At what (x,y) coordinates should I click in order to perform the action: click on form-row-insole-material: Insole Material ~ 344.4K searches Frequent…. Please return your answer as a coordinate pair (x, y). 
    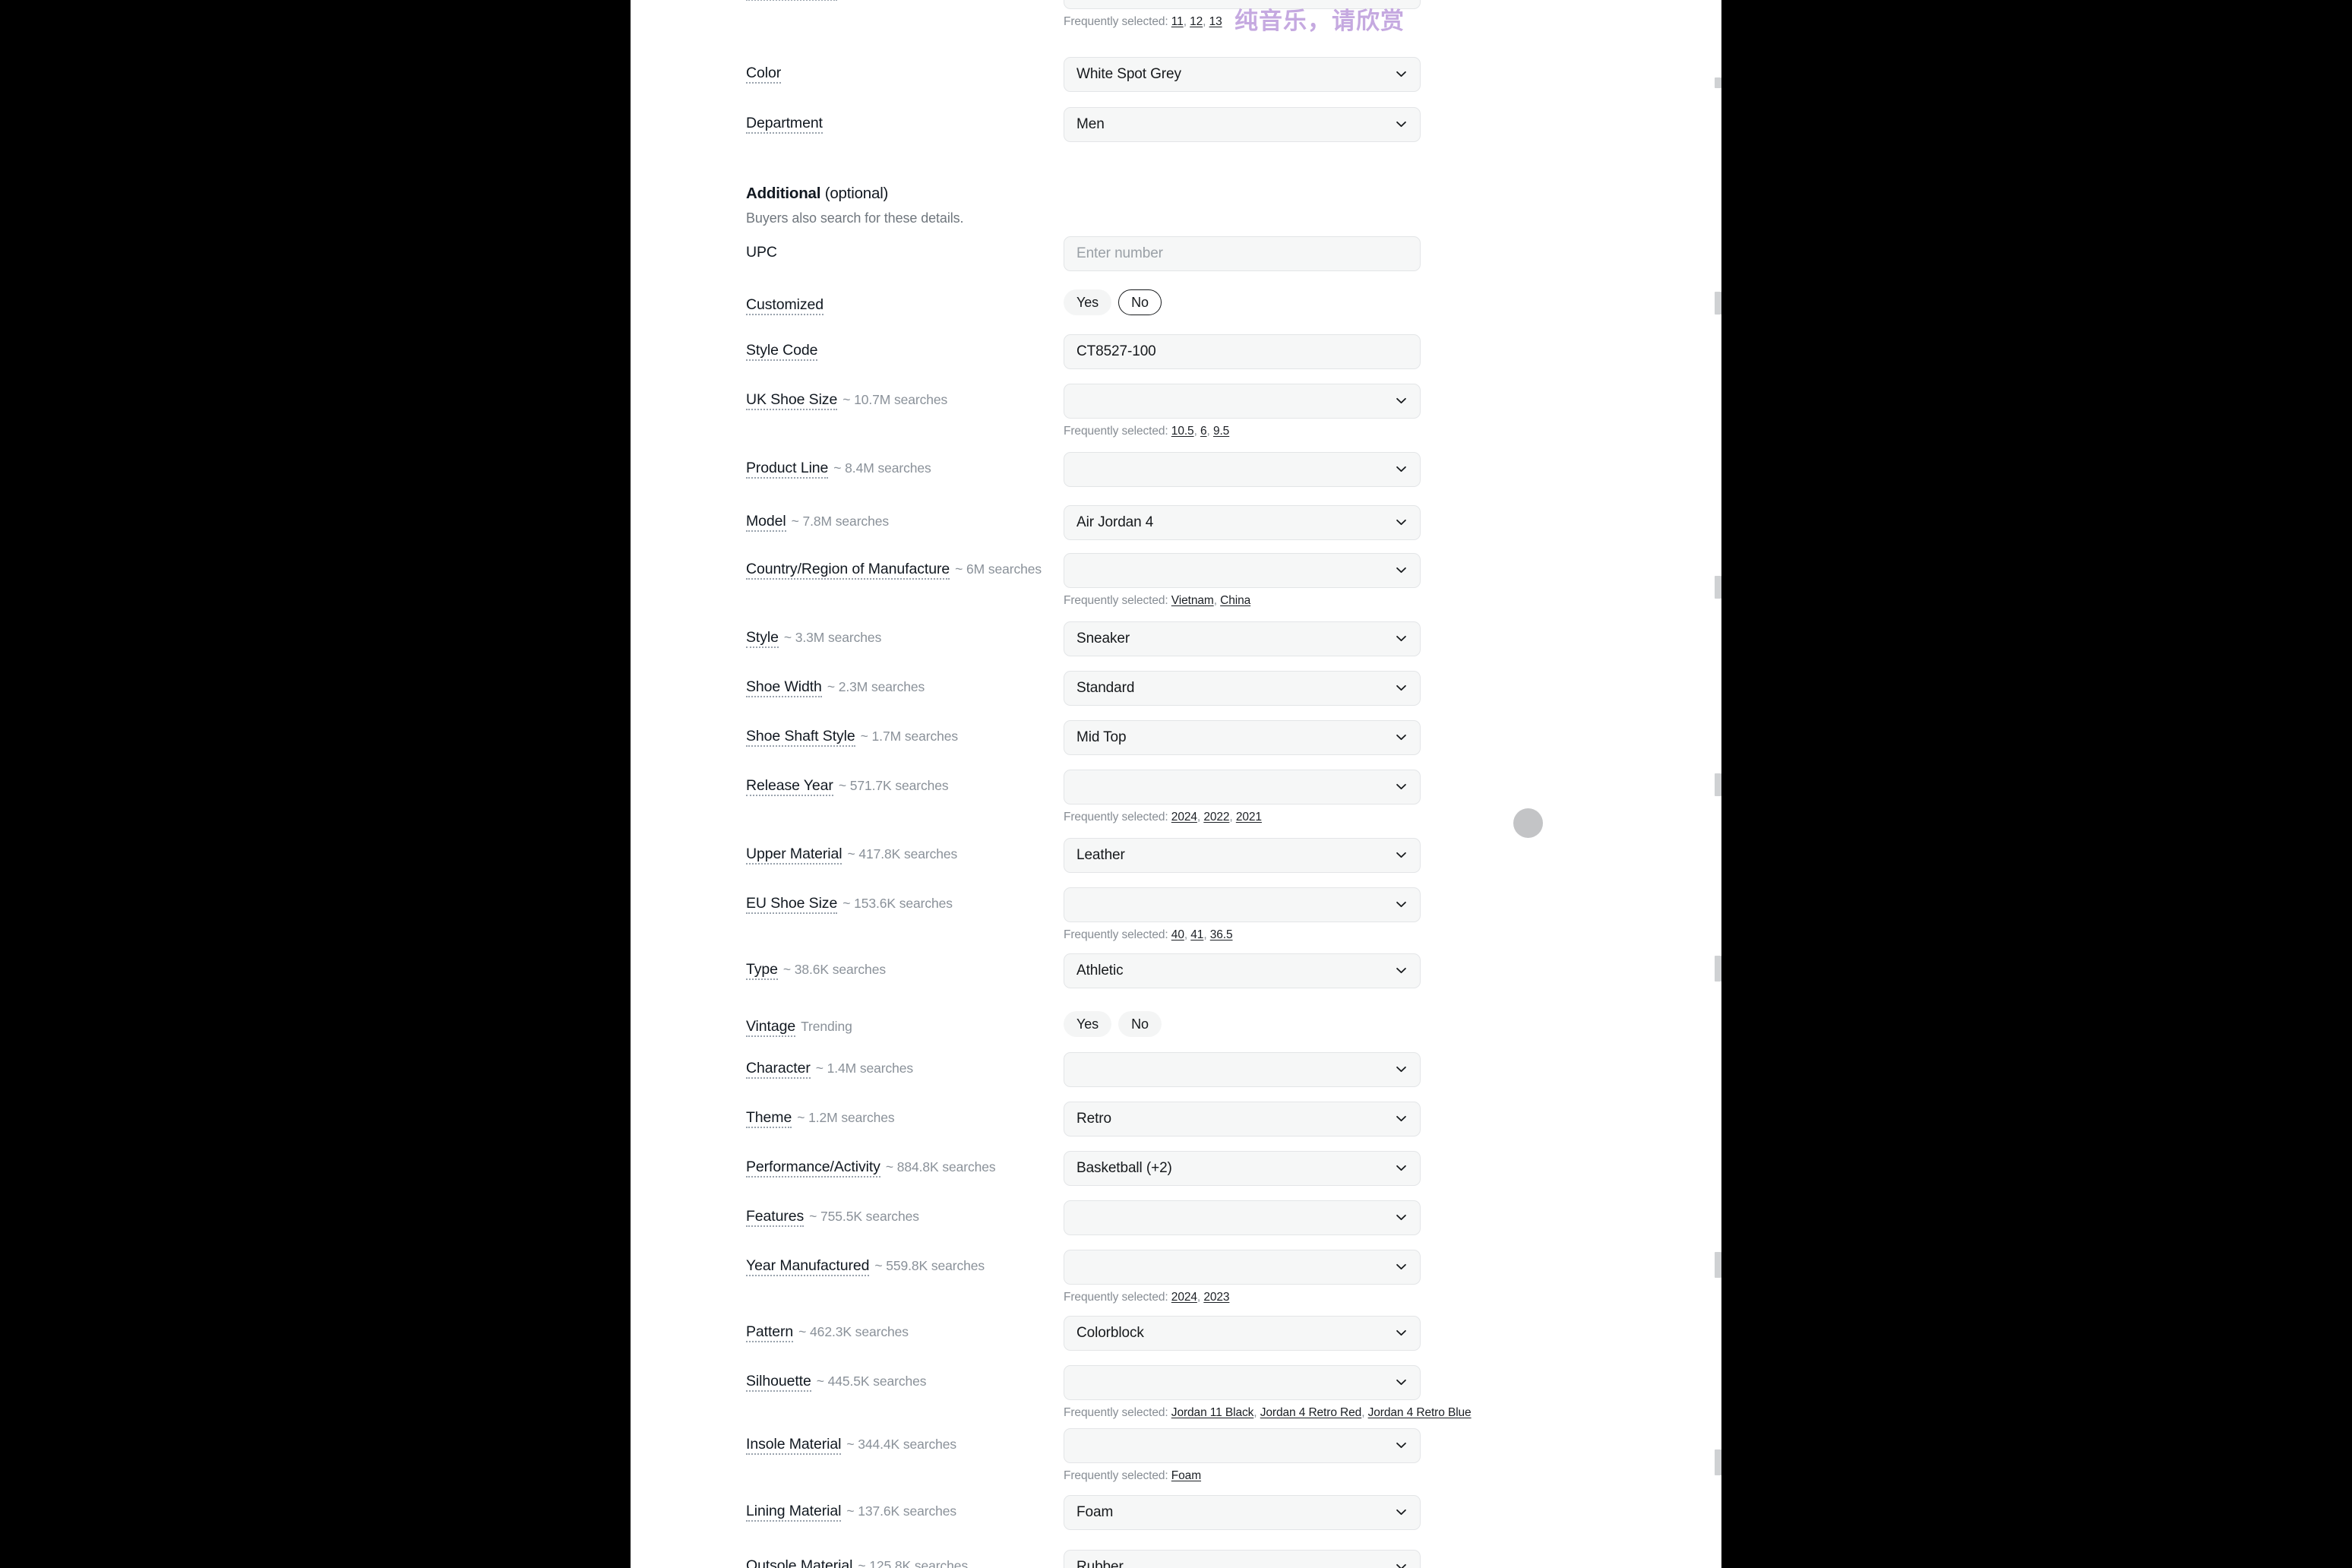
    Looking at the image, I should click on (1176, 1455).